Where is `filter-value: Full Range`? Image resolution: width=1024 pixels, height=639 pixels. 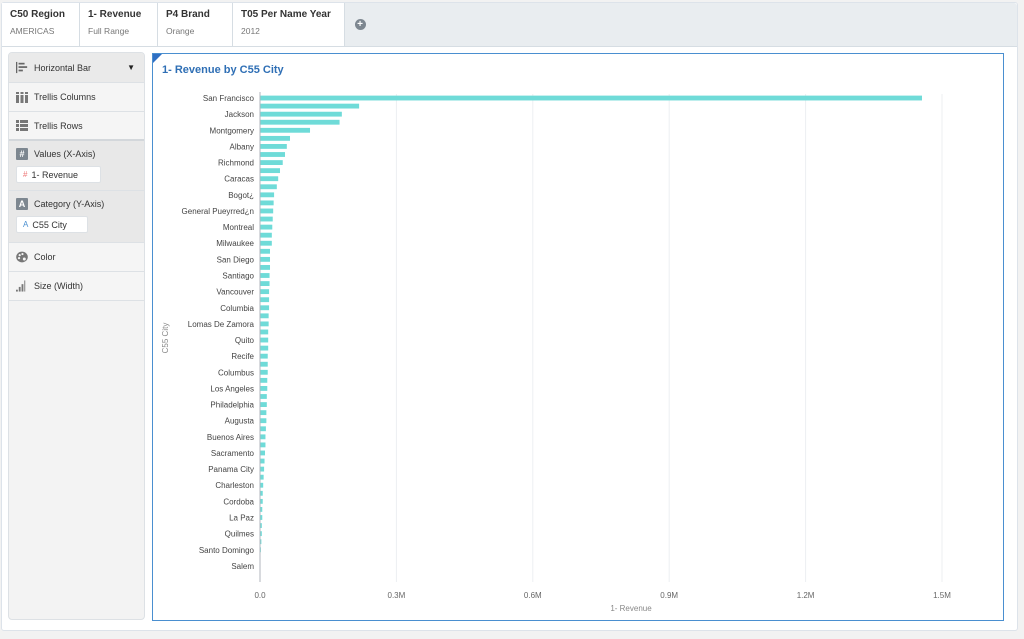 filter-value: Full Range is located at coordinates (109, 31).